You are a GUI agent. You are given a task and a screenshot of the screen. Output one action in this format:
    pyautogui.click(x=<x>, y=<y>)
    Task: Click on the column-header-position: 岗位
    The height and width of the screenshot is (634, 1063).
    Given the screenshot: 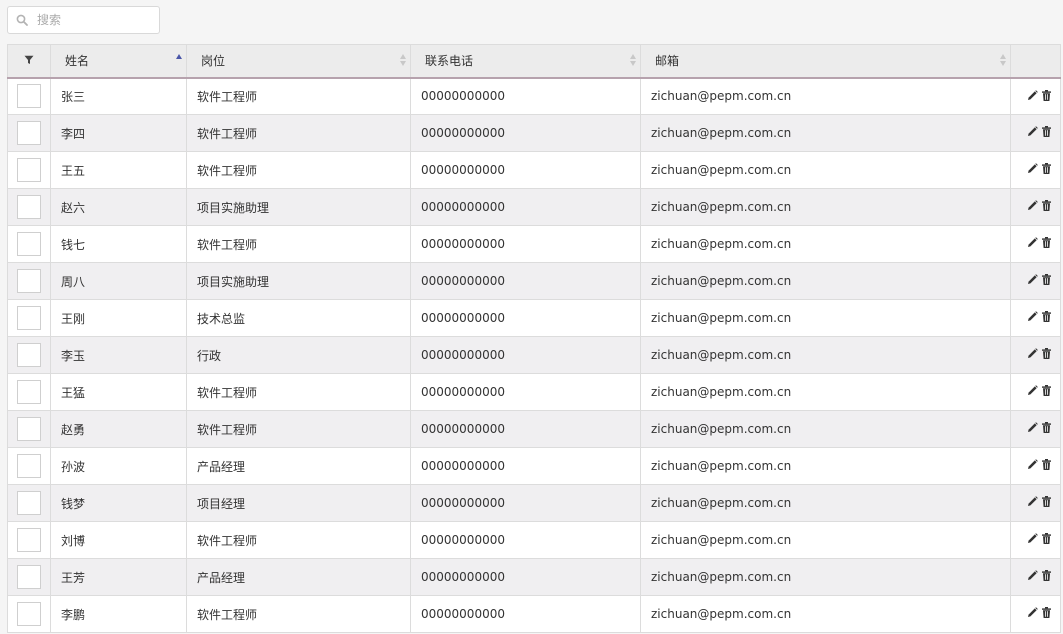 What is the action you would take?
    pyautogui.click(x=298, y=61)
    